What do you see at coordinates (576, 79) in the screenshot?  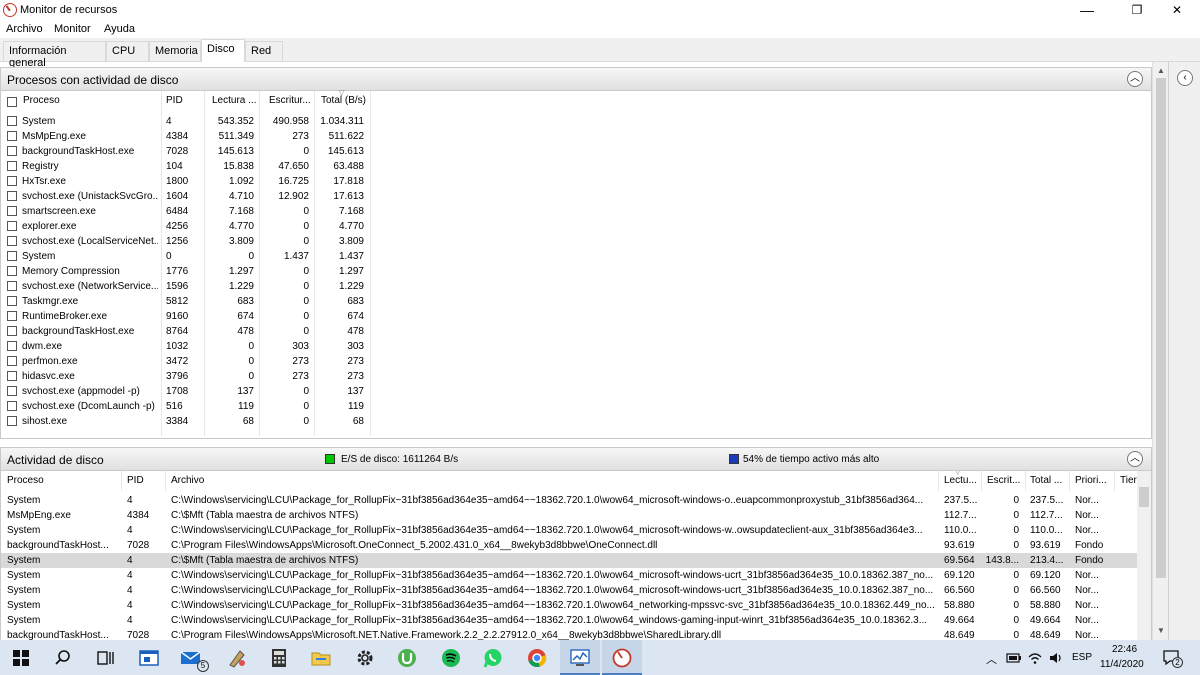 I see `procesos-panel-header: Procesos con actividad de disco ︿` at bounding box center [576, 79].